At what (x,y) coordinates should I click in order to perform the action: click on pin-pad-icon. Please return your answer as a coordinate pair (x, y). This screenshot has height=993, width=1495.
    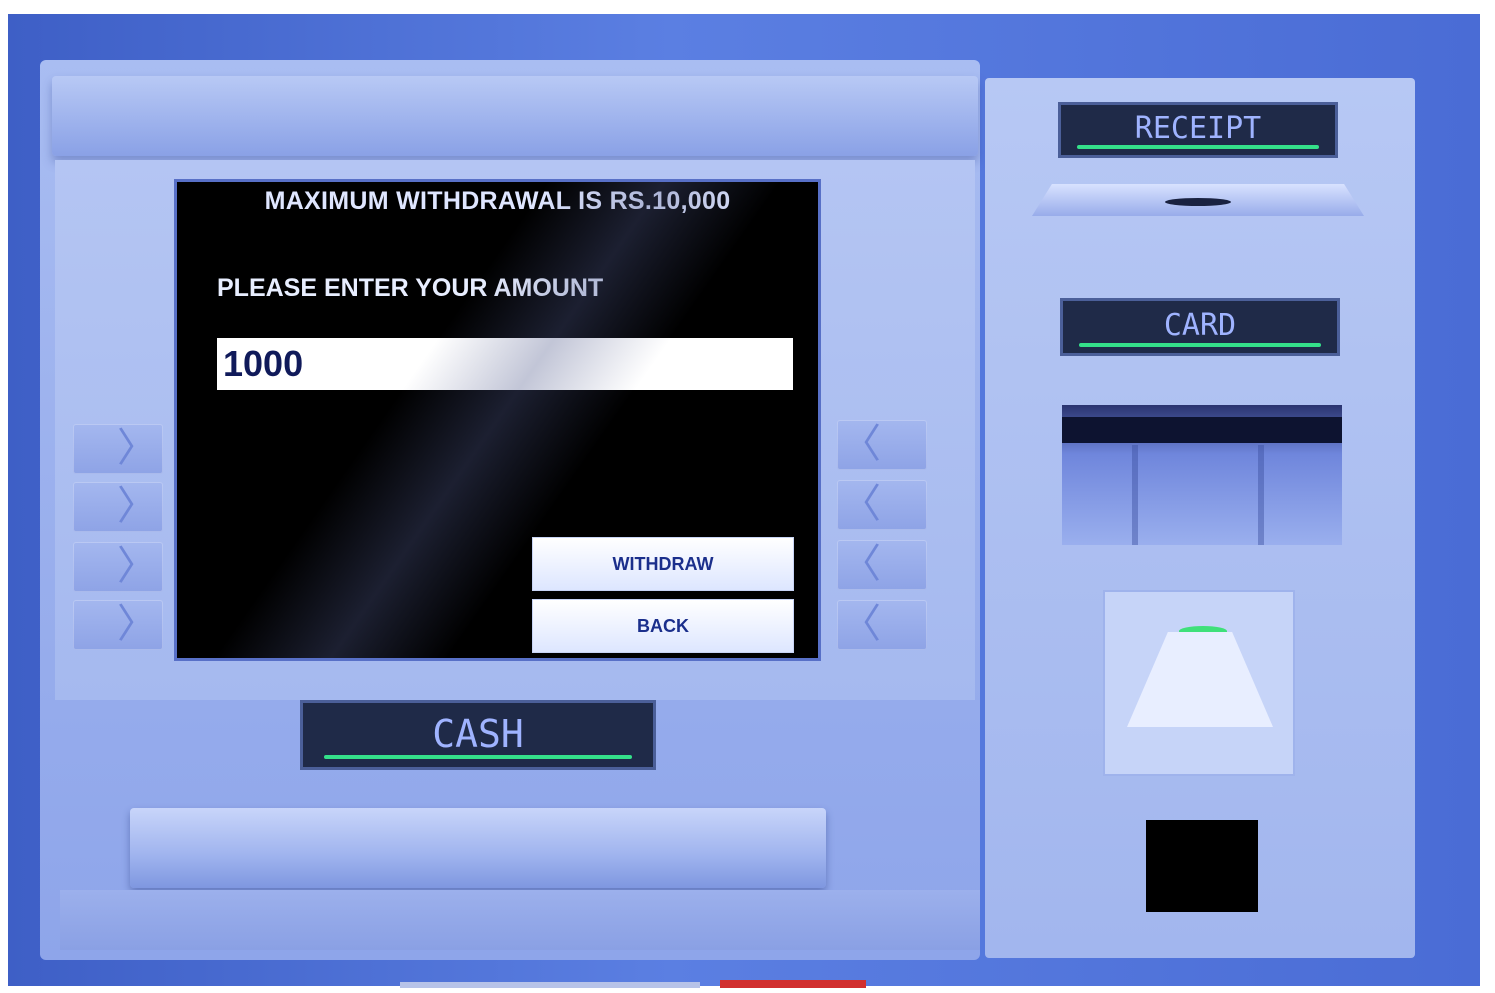
    Looking at the image, I should click on (1199, 683).